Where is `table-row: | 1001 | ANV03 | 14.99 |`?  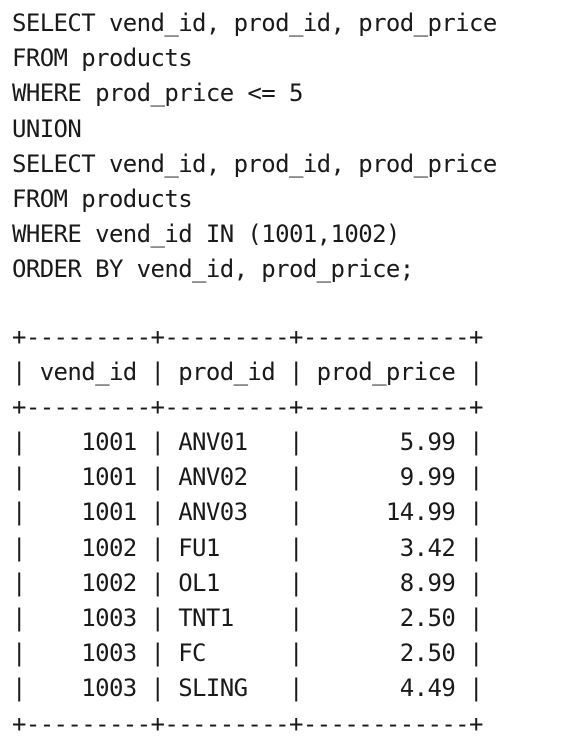 table-row: | 1001 | ANV03 | 14.99 | is located at coordinates (247, 512).